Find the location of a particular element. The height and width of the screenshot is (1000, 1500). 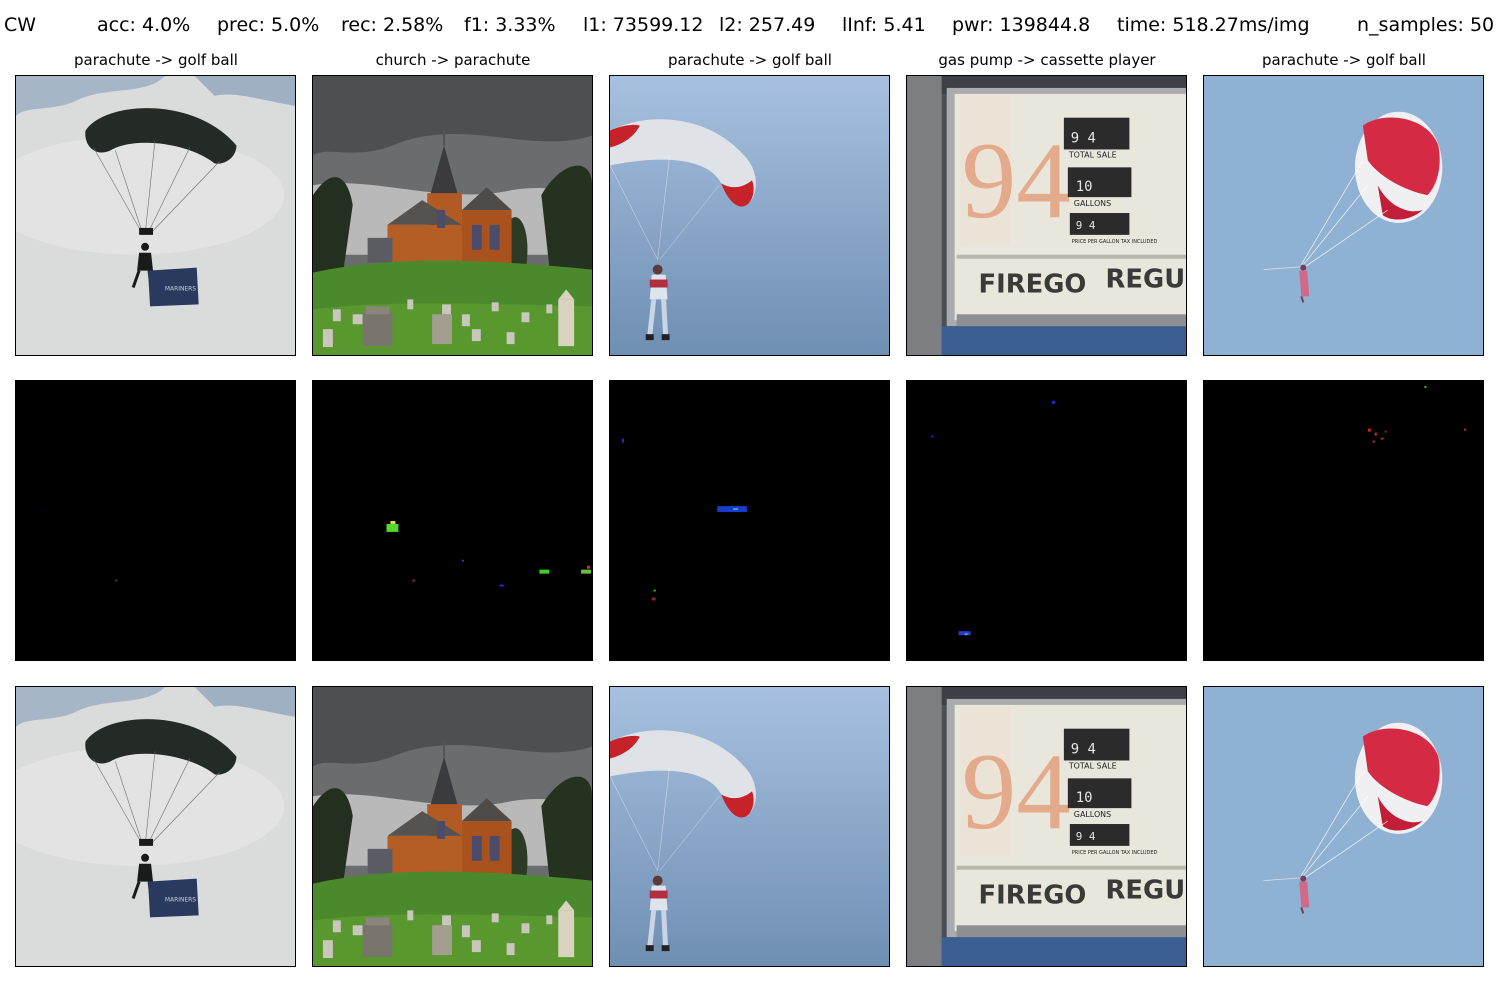

column-title: church -> parachute is located at coordinates (453, 60).